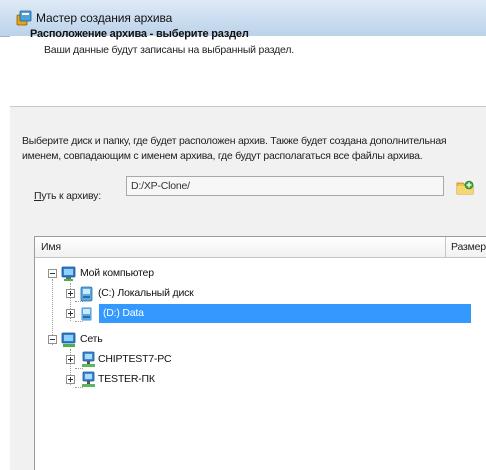  What do you see at coordinates (123, 313) in the screenshot?
I see `tree-item-label: (D:) Data` at bounding box center [123, 313].